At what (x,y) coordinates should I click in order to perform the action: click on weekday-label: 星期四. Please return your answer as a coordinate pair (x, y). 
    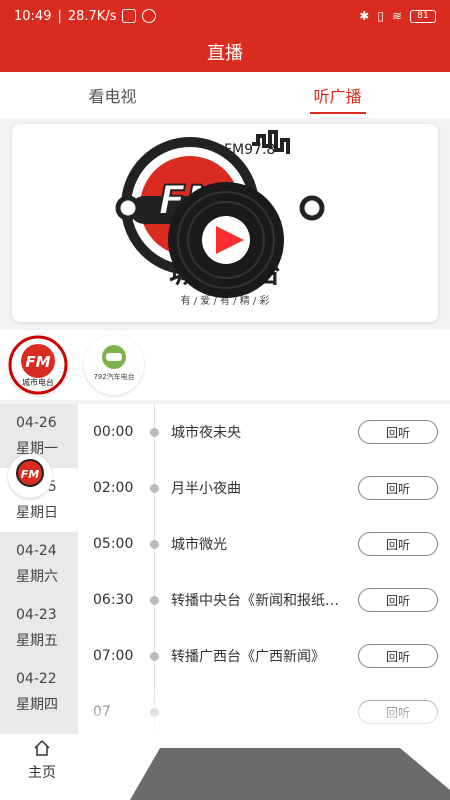
    Looking at the image, I should click on (37, 705).